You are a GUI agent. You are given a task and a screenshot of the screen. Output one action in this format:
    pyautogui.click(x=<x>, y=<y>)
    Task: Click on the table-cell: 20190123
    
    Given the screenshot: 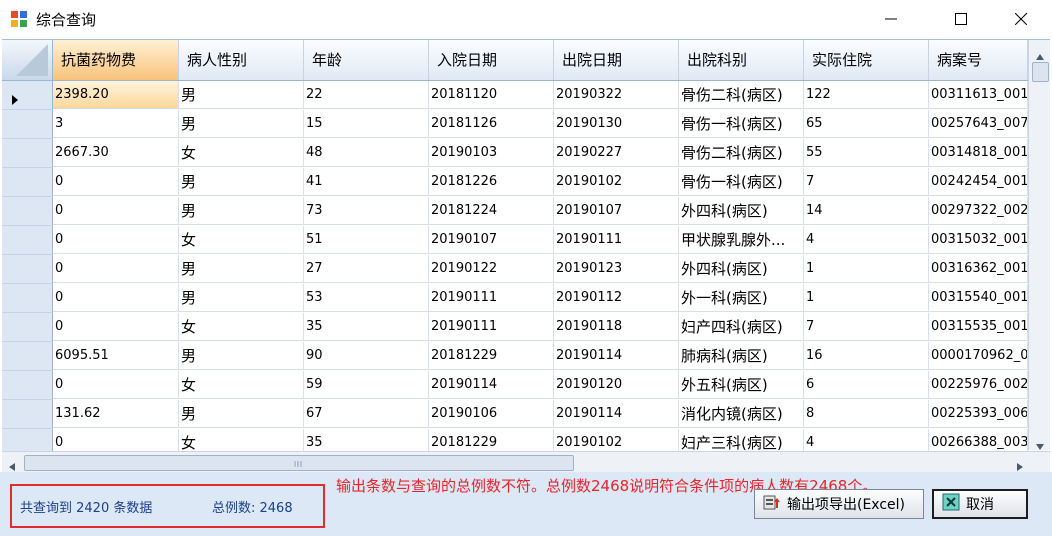 What is the action you would take?
    pyautogui.click(x=616, y=269)
    